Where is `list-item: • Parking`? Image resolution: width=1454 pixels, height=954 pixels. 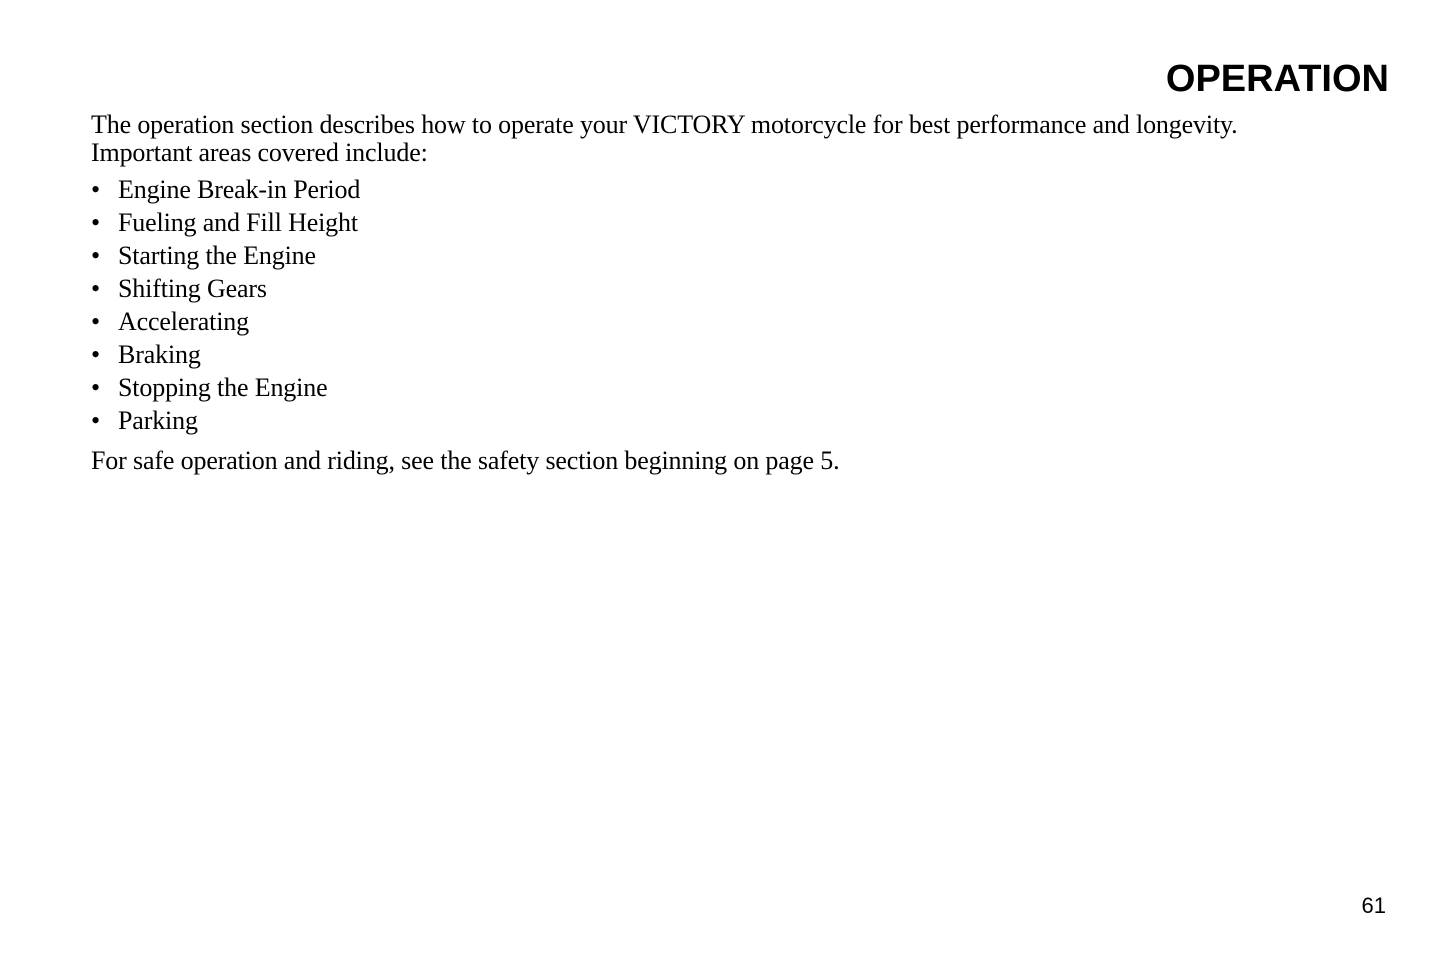 list-item: • Parking is located at coordinates (225, 423).